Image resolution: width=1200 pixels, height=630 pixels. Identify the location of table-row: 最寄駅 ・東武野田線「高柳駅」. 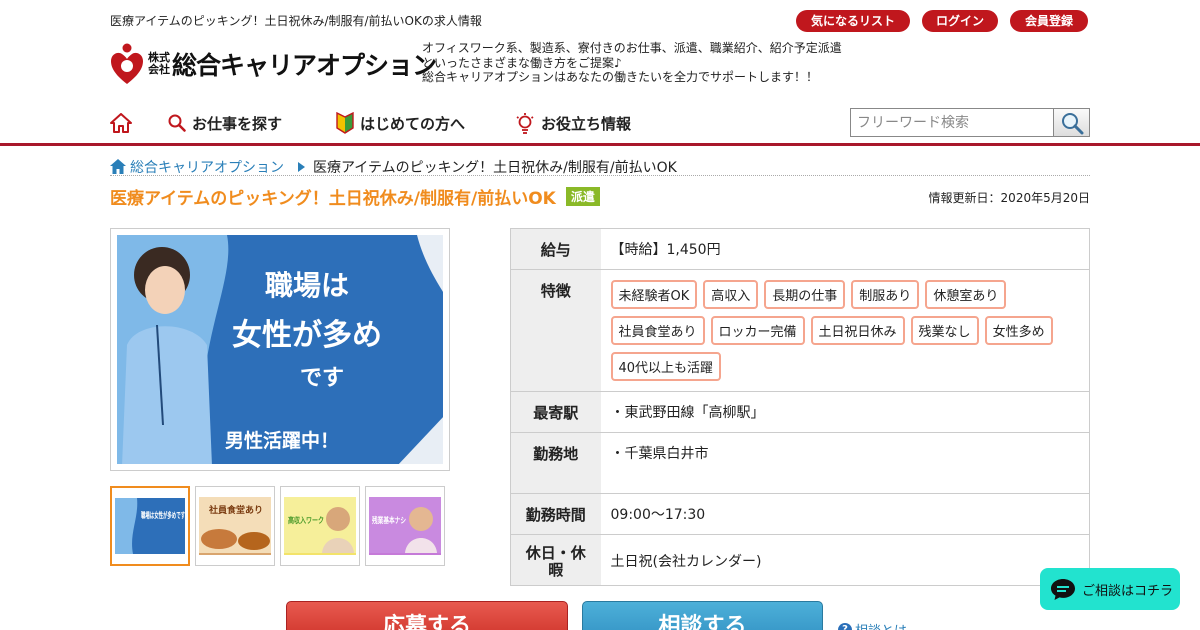
(800, 412).